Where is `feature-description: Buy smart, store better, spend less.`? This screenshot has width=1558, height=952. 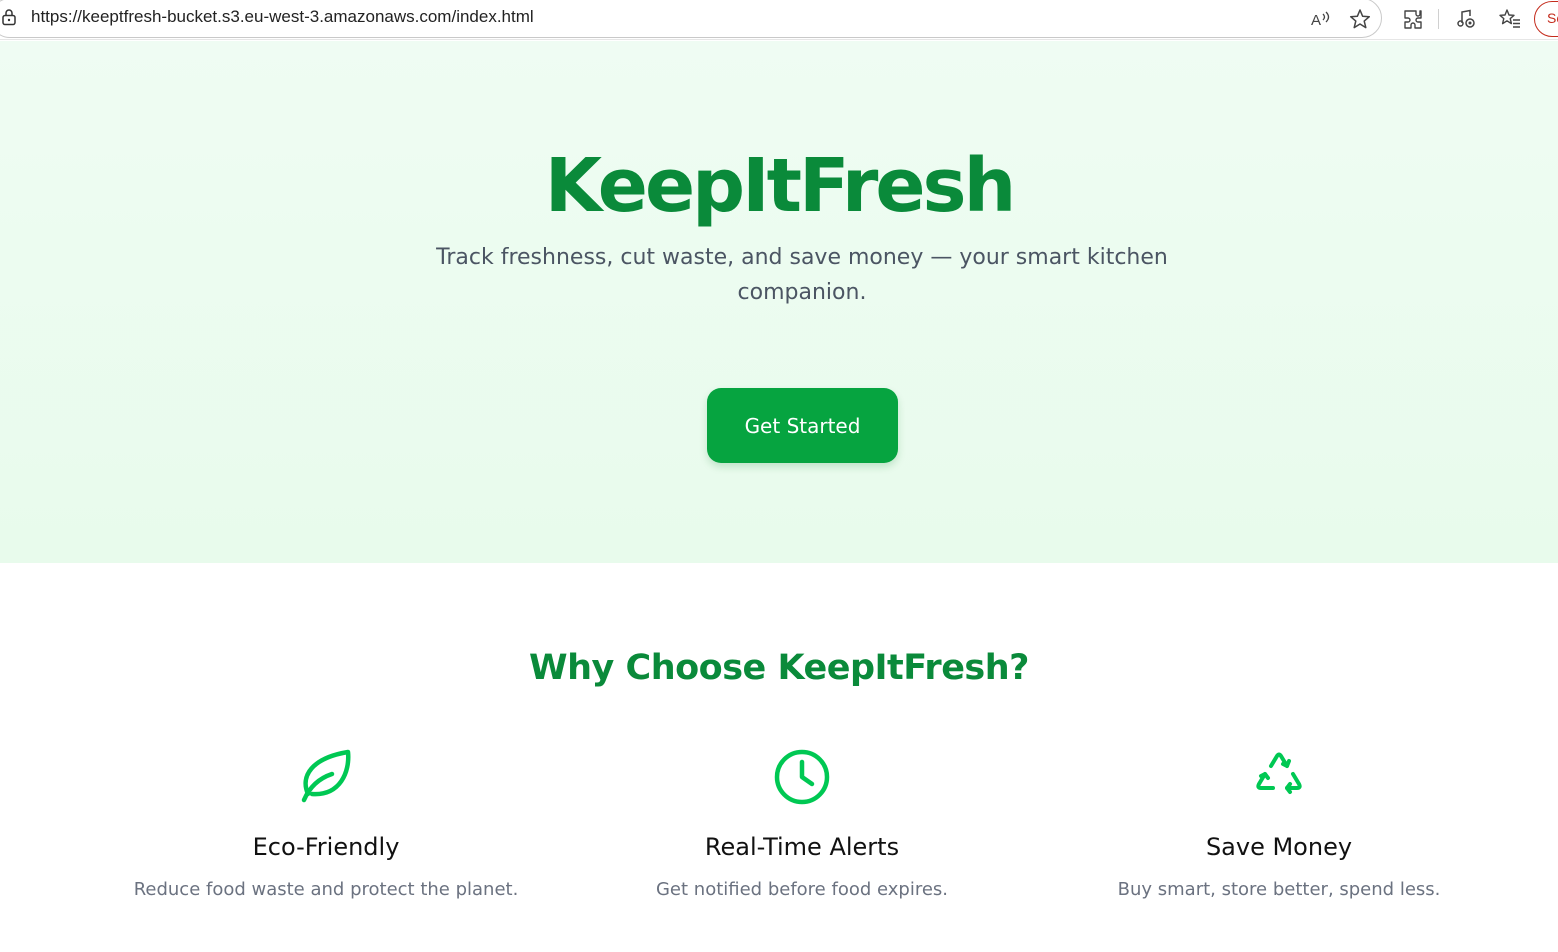
feature-description: Buy smart, store better, spend less. is located at coordinates (1279, 889).